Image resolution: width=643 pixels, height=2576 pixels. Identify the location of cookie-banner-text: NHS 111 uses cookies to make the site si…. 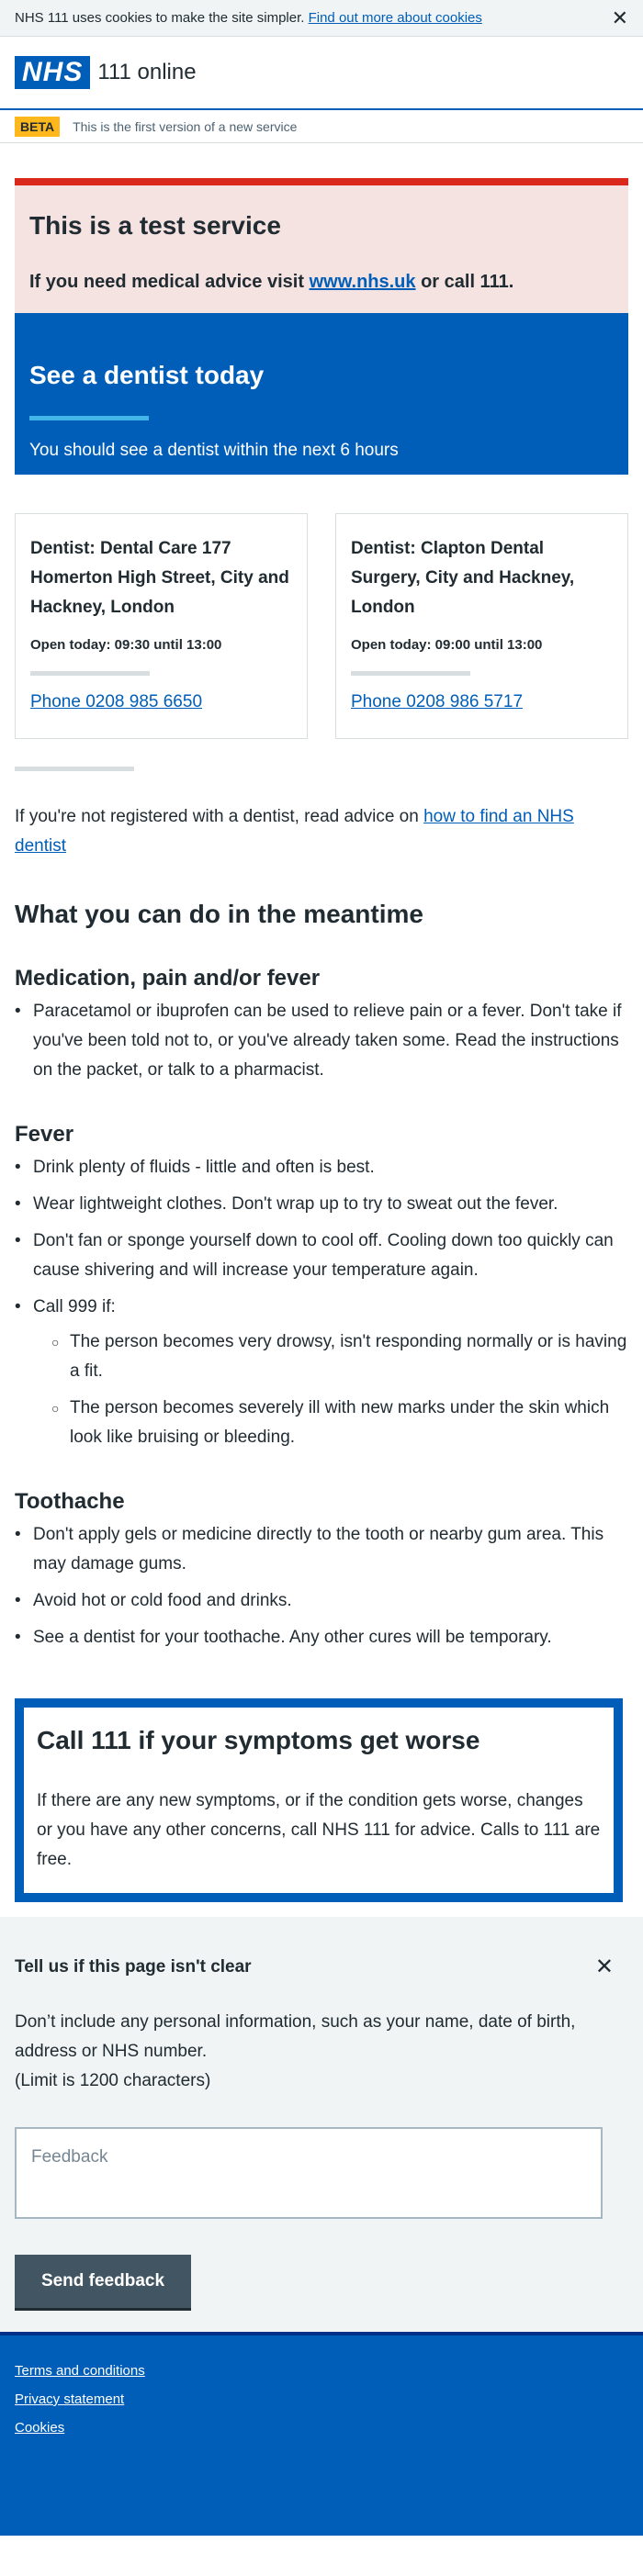
(313, 18).